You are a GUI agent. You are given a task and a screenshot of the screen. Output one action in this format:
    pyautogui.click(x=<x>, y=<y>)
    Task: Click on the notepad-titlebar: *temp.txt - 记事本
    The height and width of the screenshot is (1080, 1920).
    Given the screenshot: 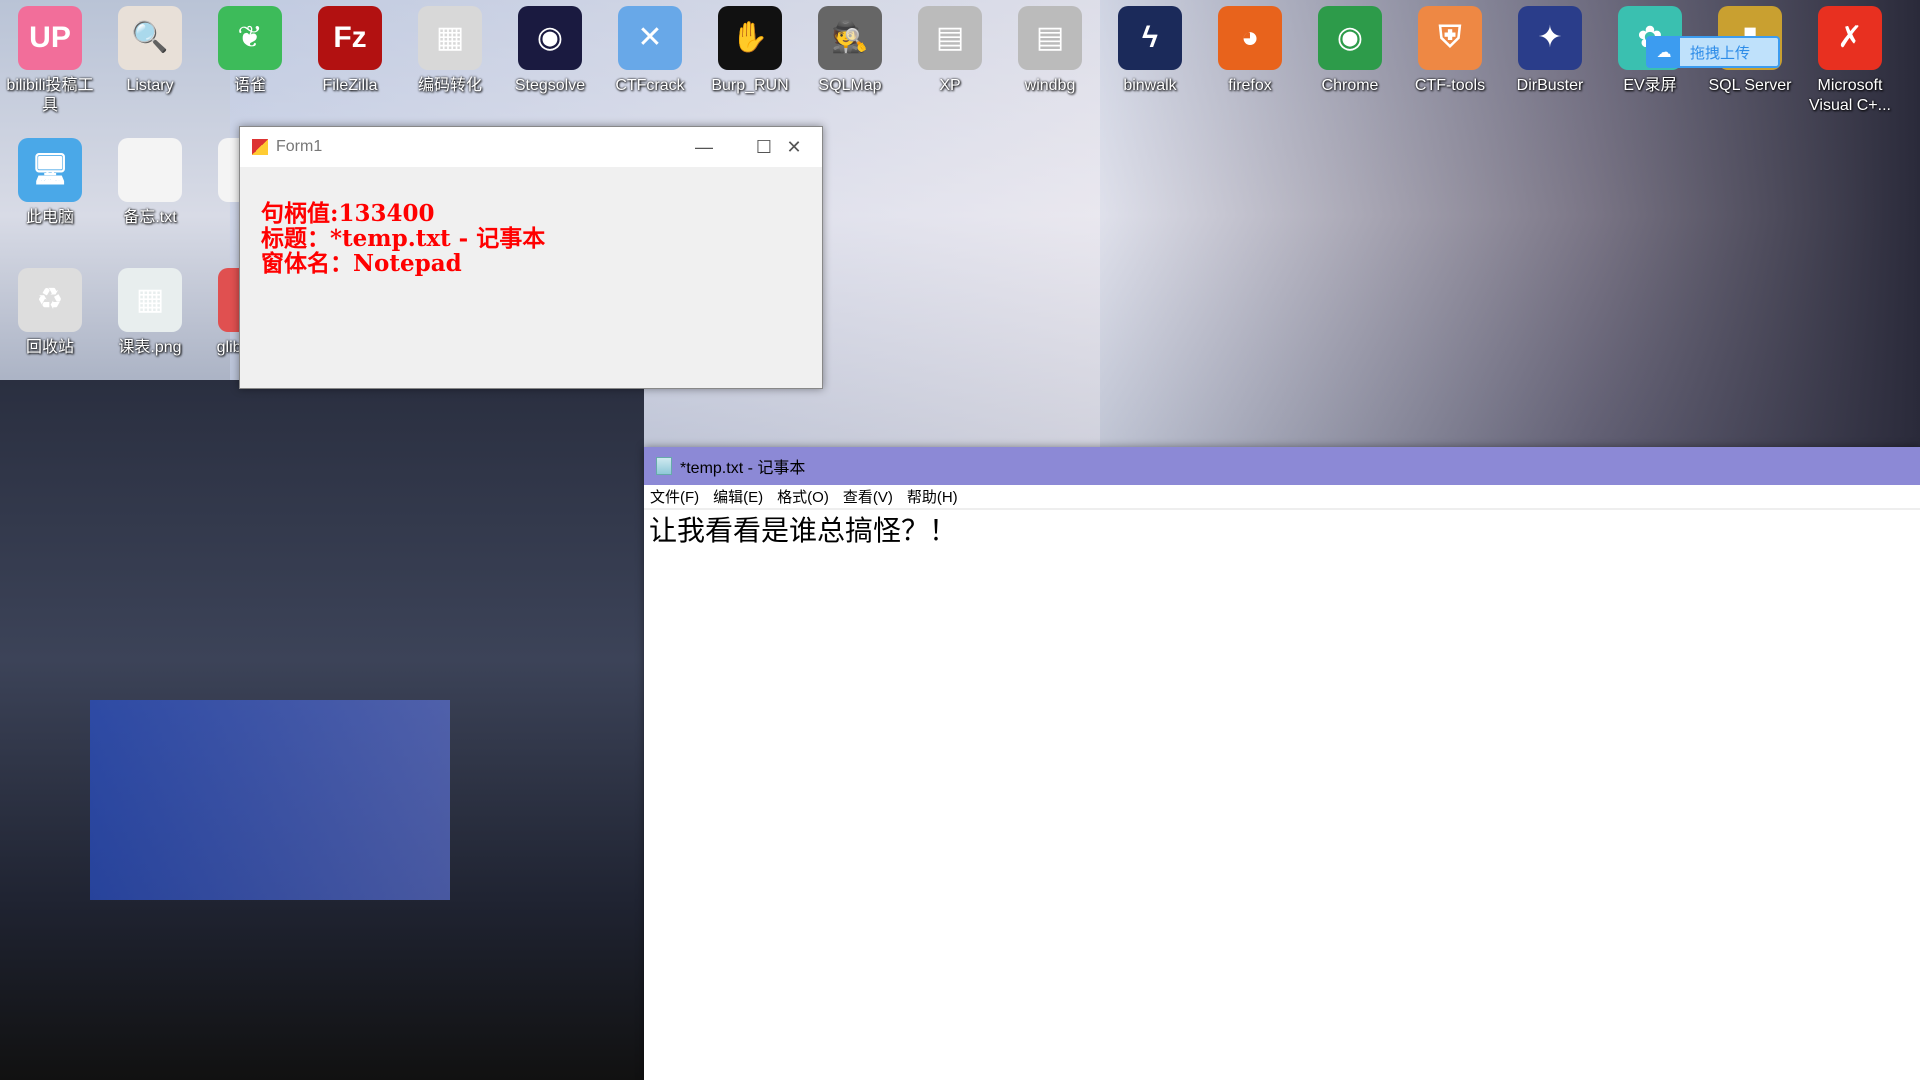 What is the action you would take?
    pyautogui.click(x=1282, y=466)
    